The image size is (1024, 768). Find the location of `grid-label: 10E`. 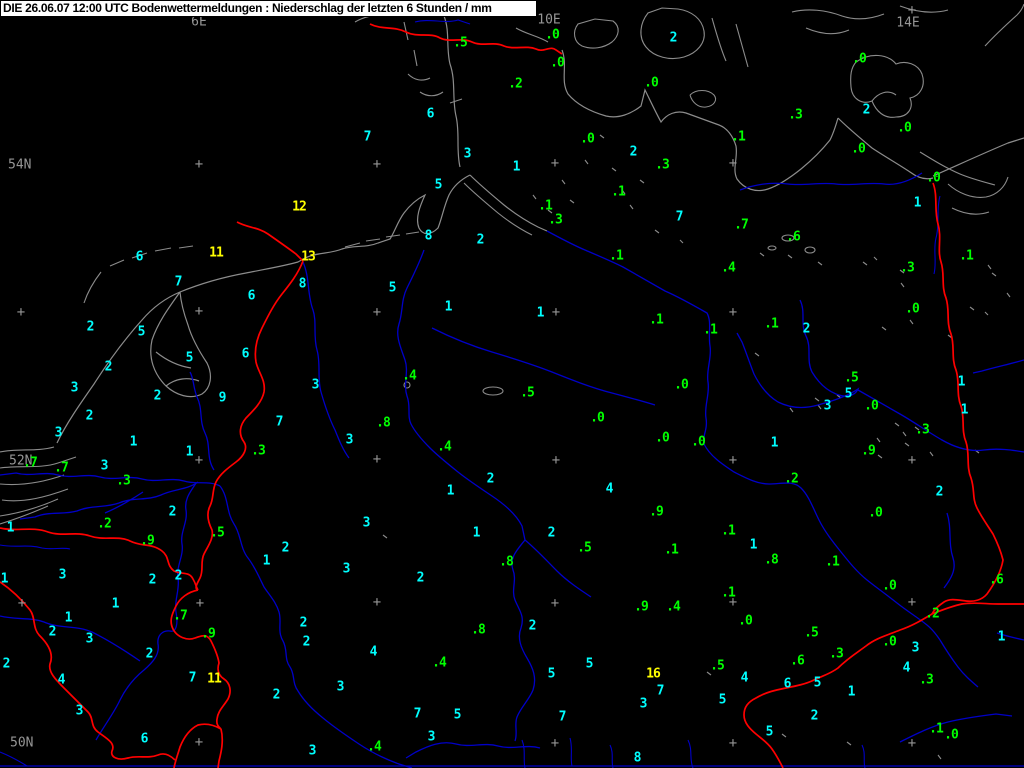

grid-label: 10E is located at coordinates (549, 20).